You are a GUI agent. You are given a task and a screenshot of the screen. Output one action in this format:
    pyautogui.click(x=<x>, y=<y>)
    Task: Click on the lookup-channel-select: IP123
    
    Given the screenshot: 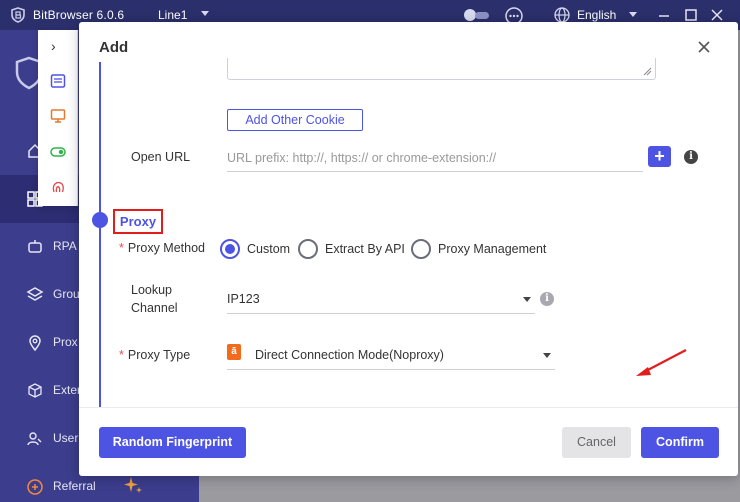 What is the action you would take?
    pyautogui.click(x=381, y=300)
    